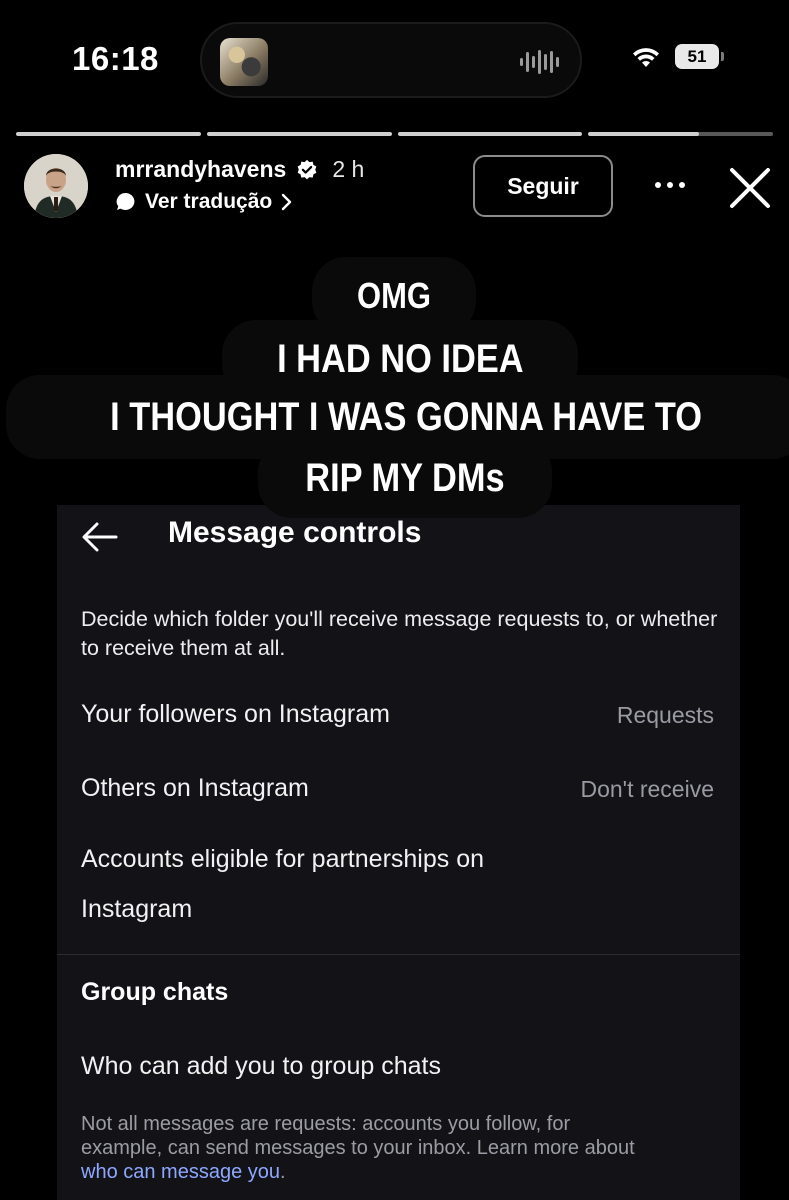  I want to click on username: mrrandyhavens, so click(200, 169).